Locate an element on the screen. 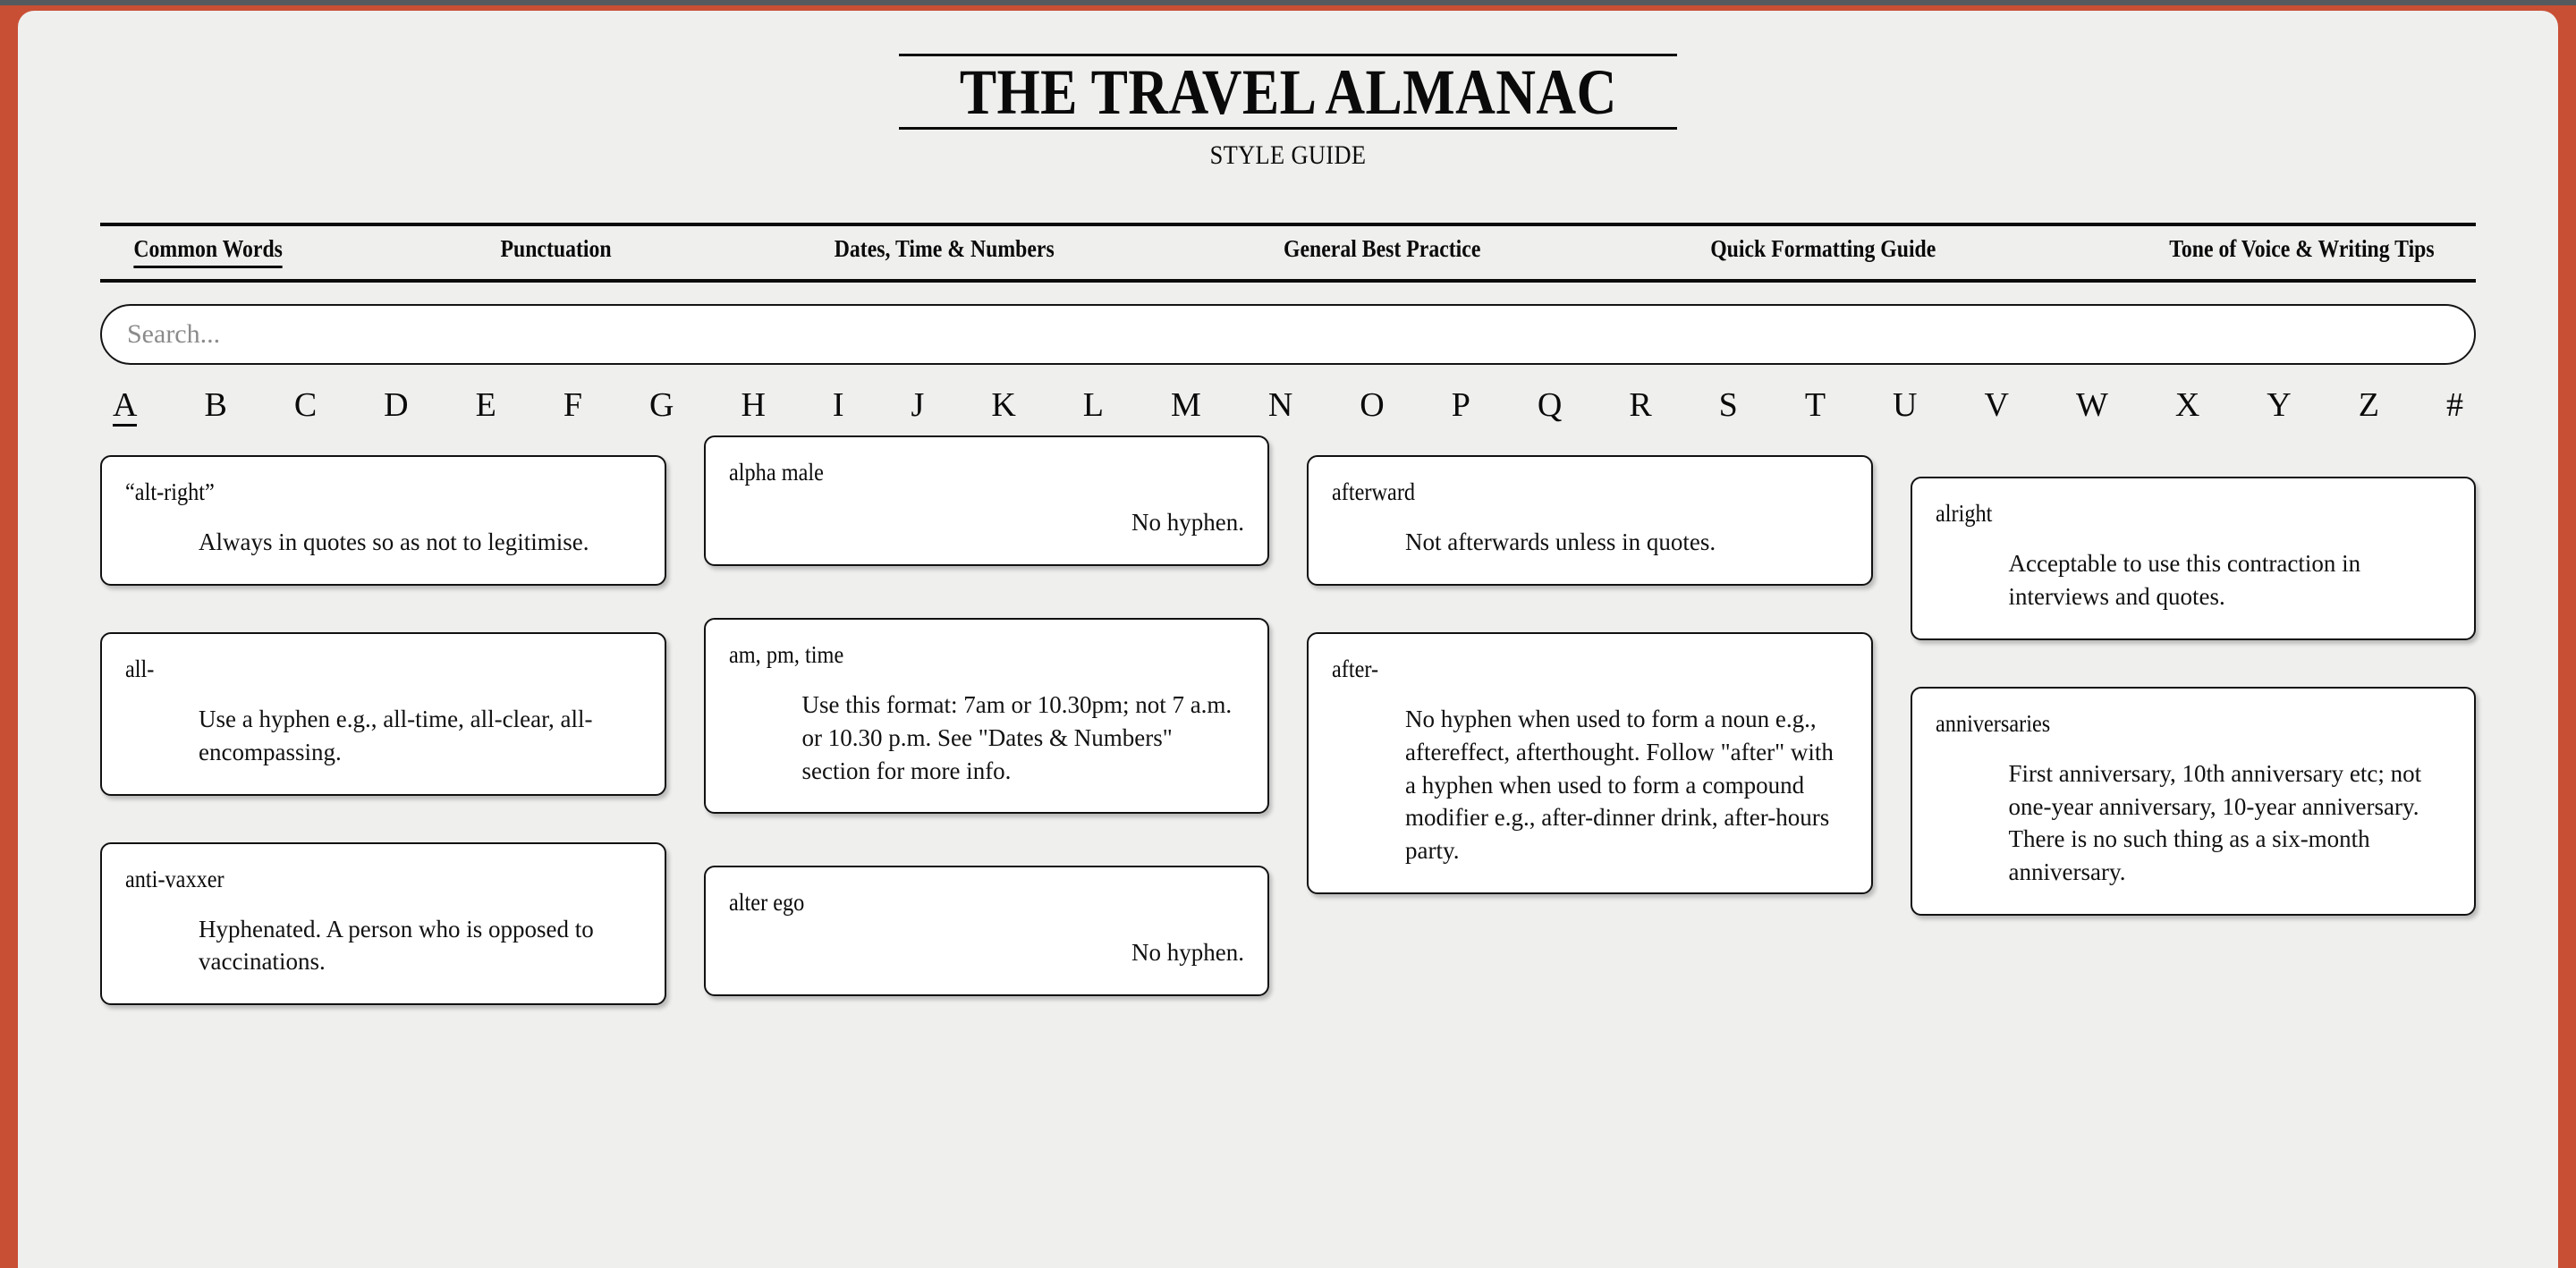 Image resolution: width=2576 pixels, height=1268 pixels. alphabet-link-C: C is located at coordinates (305, 407).